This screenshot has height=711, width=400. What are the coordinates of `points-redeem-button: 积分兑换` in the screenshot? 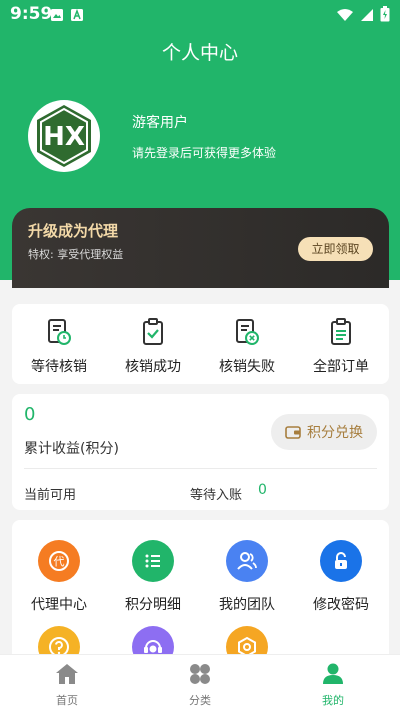 It's located at (324, 432).